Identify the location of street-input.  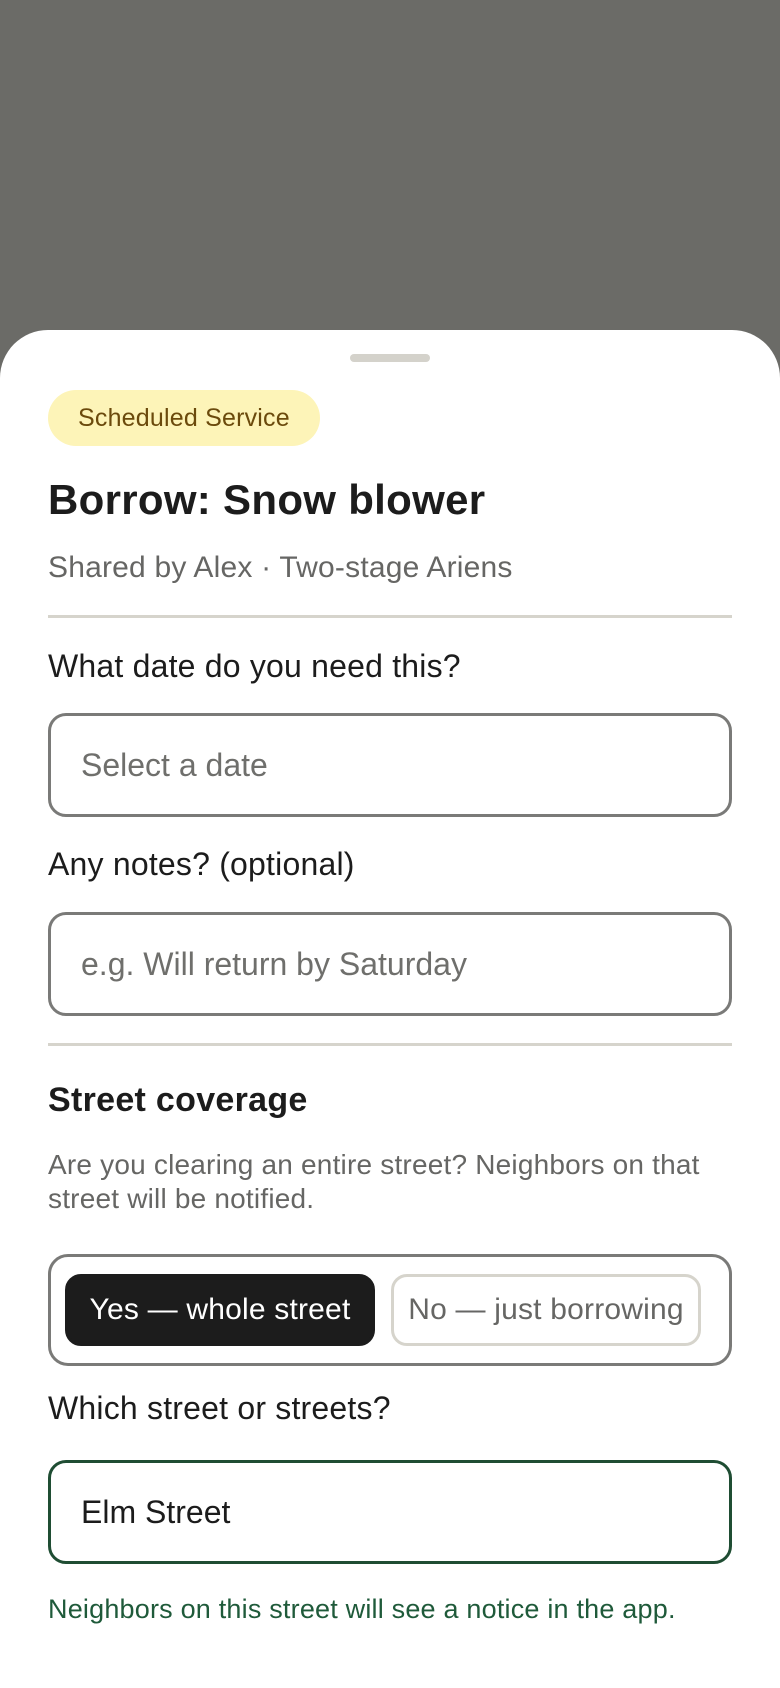
(390, 1512).